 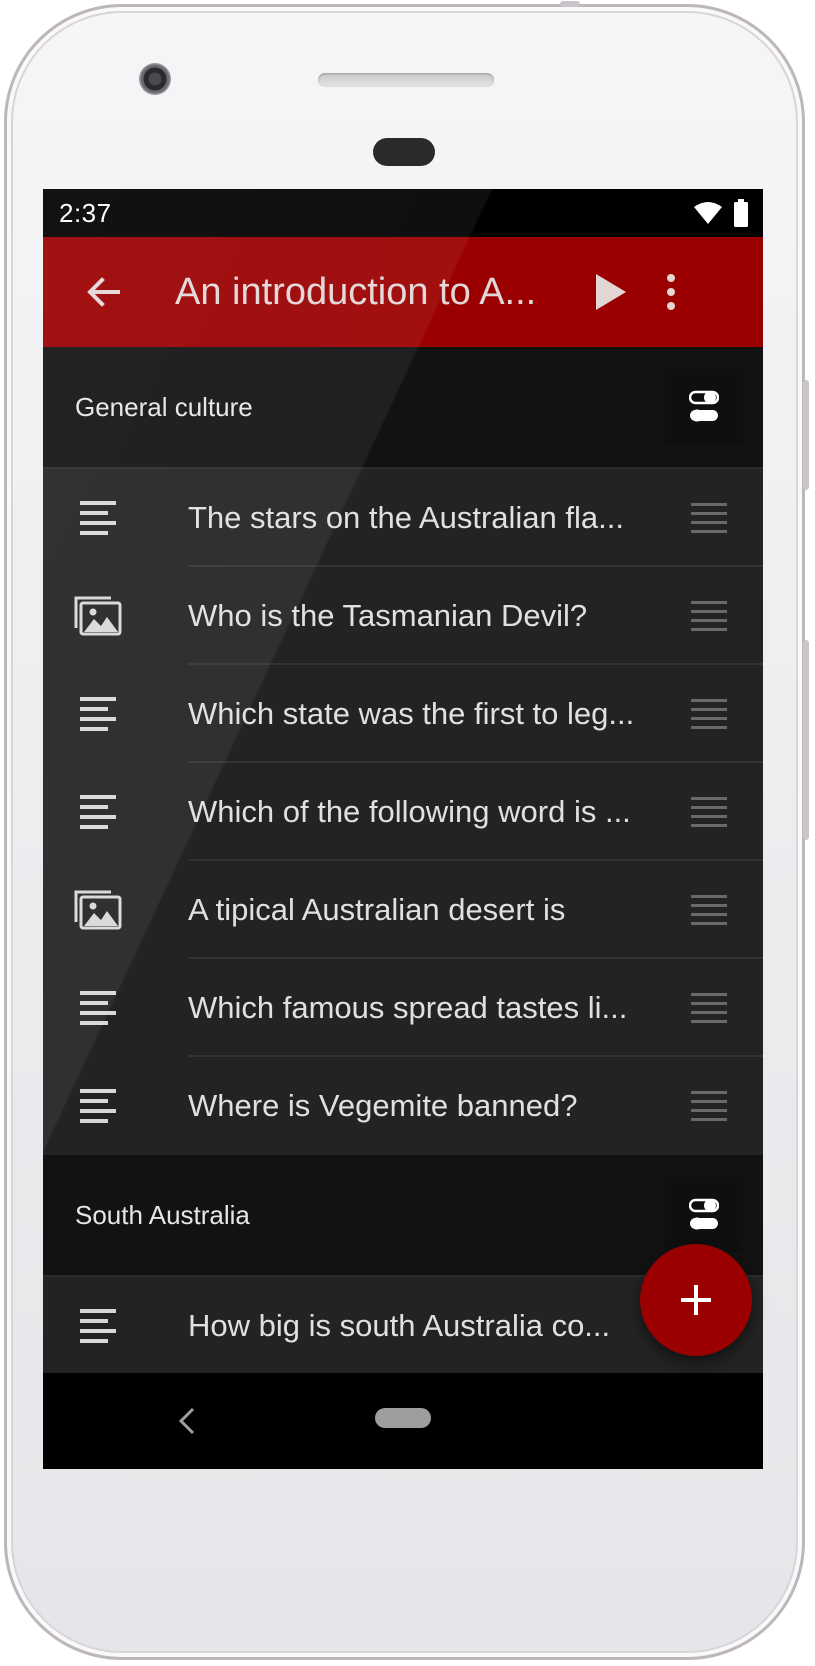 What do you see at coordinates (406, 80) in the screenshot?
I see `earpiece-speaker` at bounding box center [406, 80].